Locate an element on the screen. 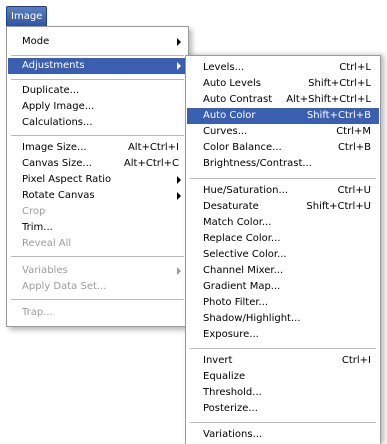 This screenshot has height=444, width=387. menu-item-label: Auto Levels is located at coordinates (232, 83).